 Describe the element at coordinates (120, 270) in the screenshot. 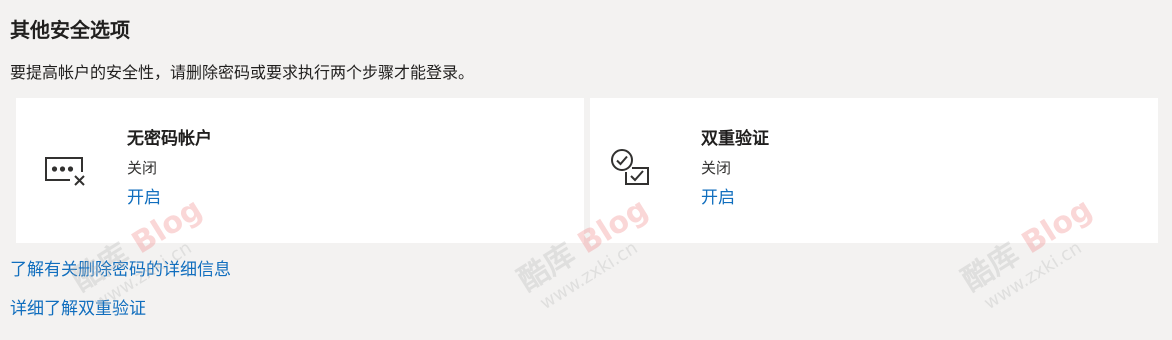

I see `learn-remove-password-link: 了解有关删除密码的详细信息` at that location.